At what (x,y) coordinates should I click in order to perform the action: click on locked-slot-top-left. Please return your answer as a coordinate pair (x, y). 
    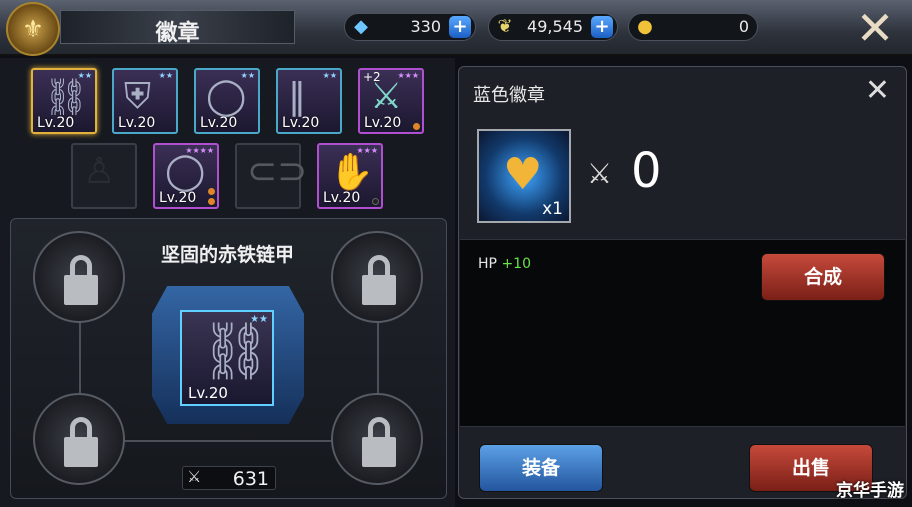
    Looking at the image, I should click on (79, 277).